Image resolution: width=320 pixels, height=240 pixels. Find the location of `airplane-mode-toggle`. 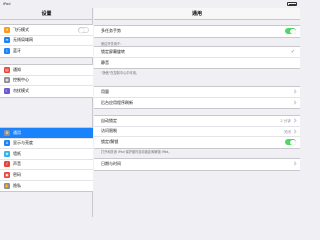

airplane-mode-toggle is located at coordinates (83, 30).